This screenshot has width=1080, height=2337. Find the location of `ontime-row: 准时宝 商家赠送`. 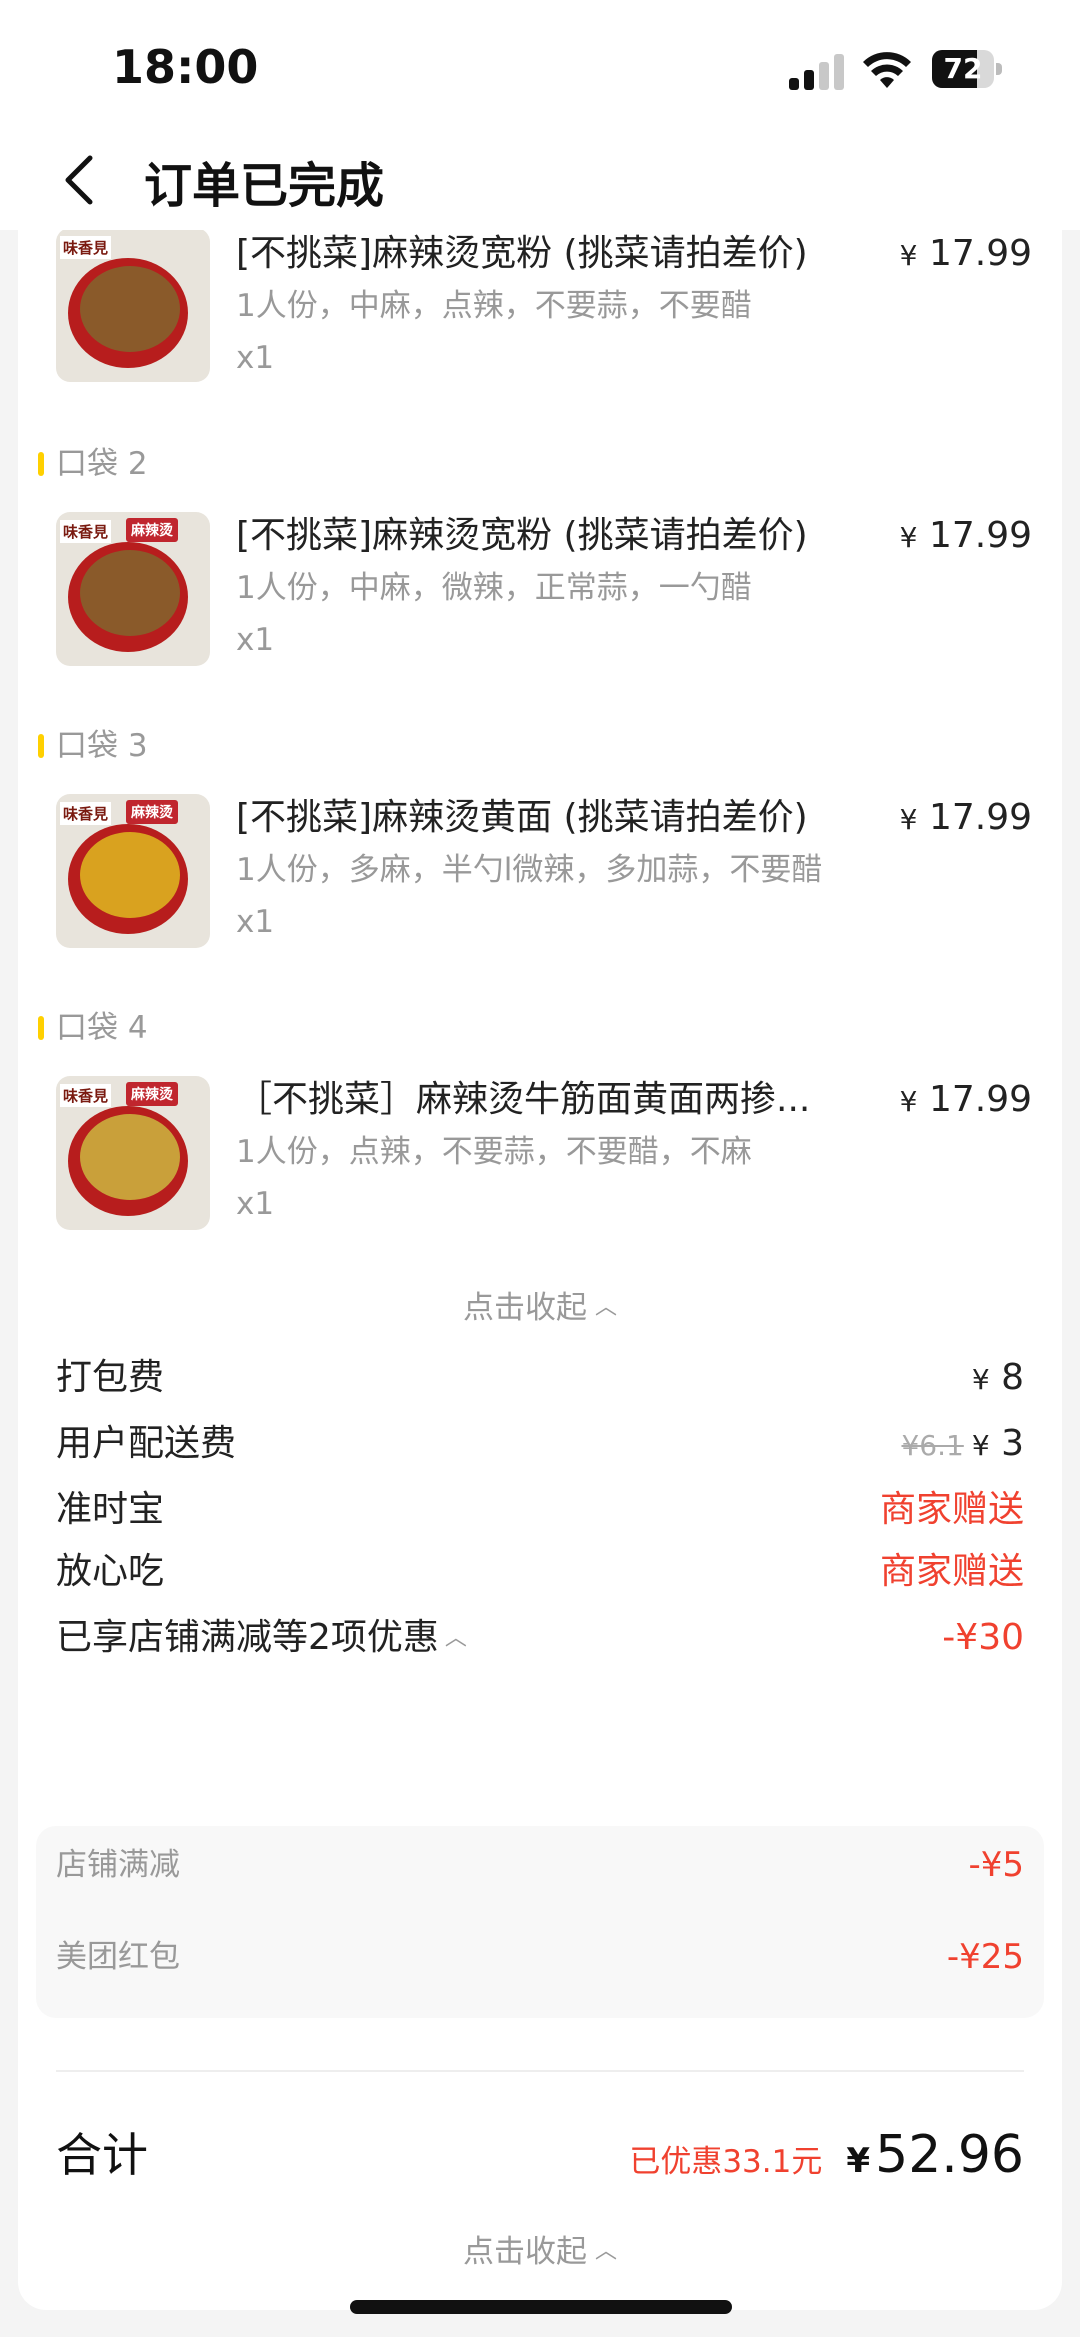

ontime-row: 准时宝 商家赠送 is located at coordinates (540, 1509).